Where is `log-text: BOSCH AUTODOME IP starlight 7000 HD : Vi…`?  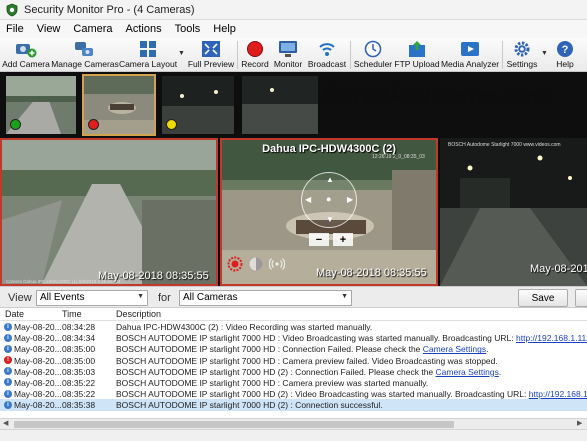
log-text: BOSCH AUTODOME IP starlight 7000 HD : Vi… is located at coordinates (316, 338).